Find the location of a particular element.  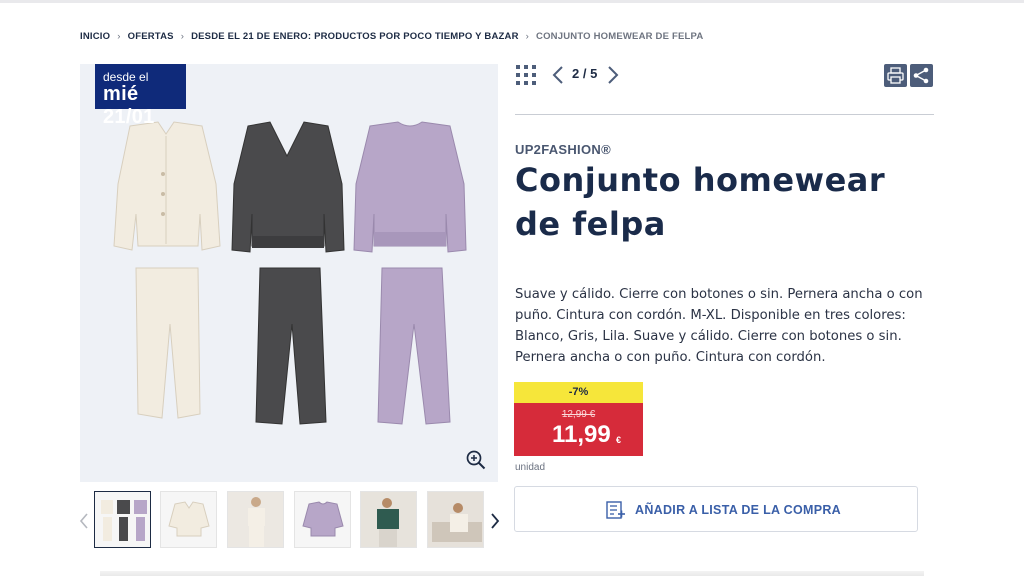

thumbnail-model-green is located at coordinates (388, 519).